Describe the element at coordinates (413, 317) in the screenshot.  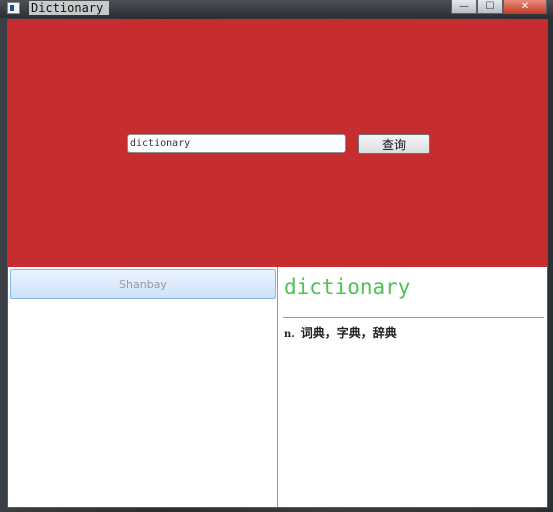
I see `result-divider` at that location.